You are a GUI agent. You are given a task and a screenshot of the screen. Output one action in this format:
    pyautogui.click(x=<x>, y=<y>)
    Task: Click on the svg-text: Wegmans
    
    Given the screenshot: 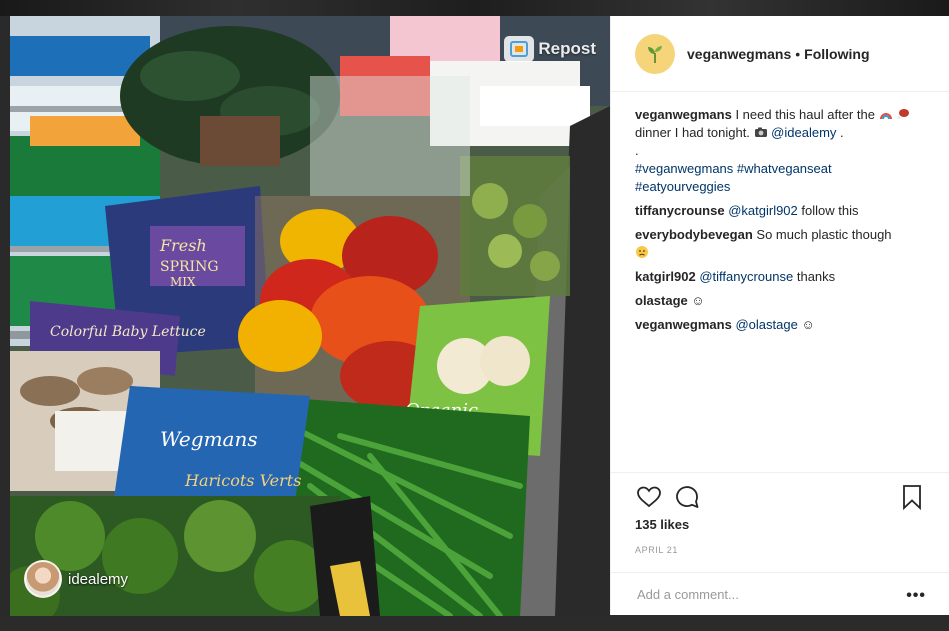 What is the action you would take?
    pyautogui.click(x=209, y=439)
    